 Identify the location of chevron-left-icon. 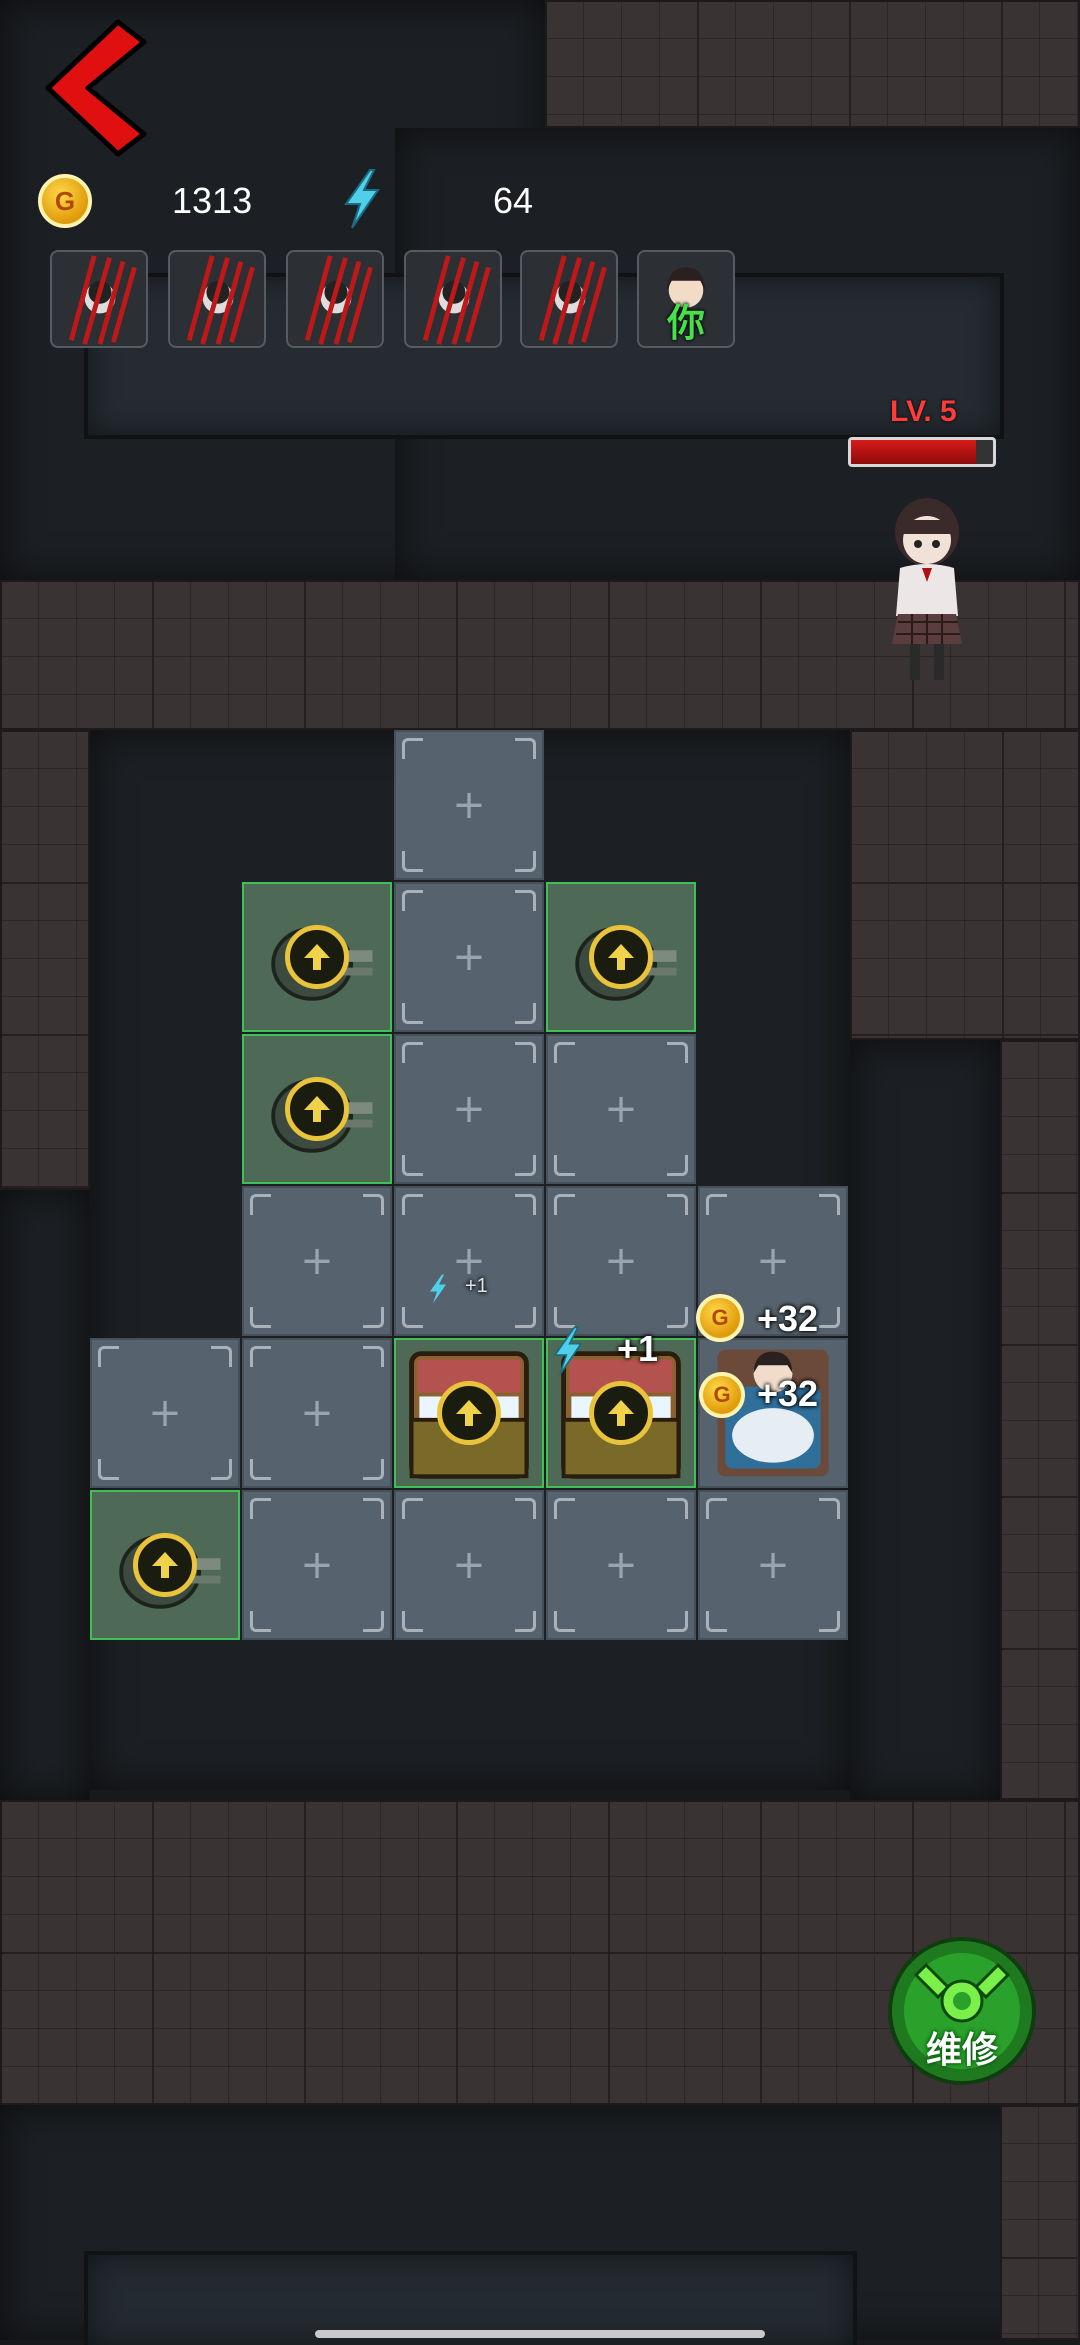
(96, 88).